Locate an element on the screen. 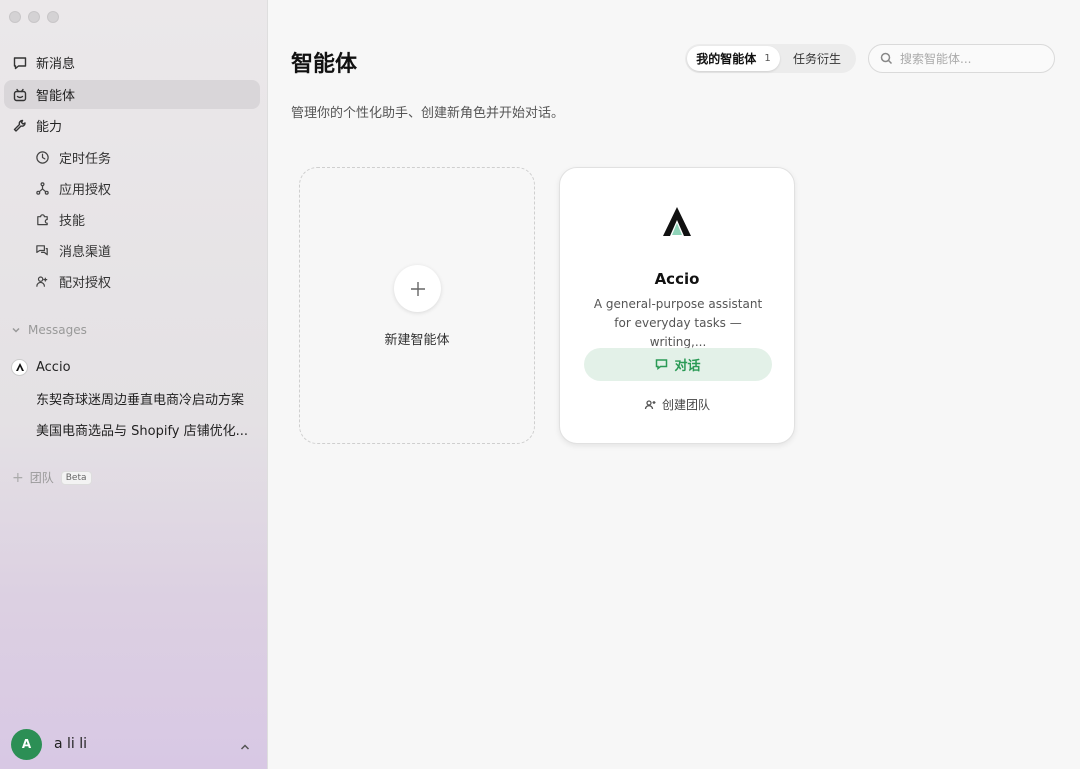  messages-section-title: Messages is located at coordinates (57, 330).